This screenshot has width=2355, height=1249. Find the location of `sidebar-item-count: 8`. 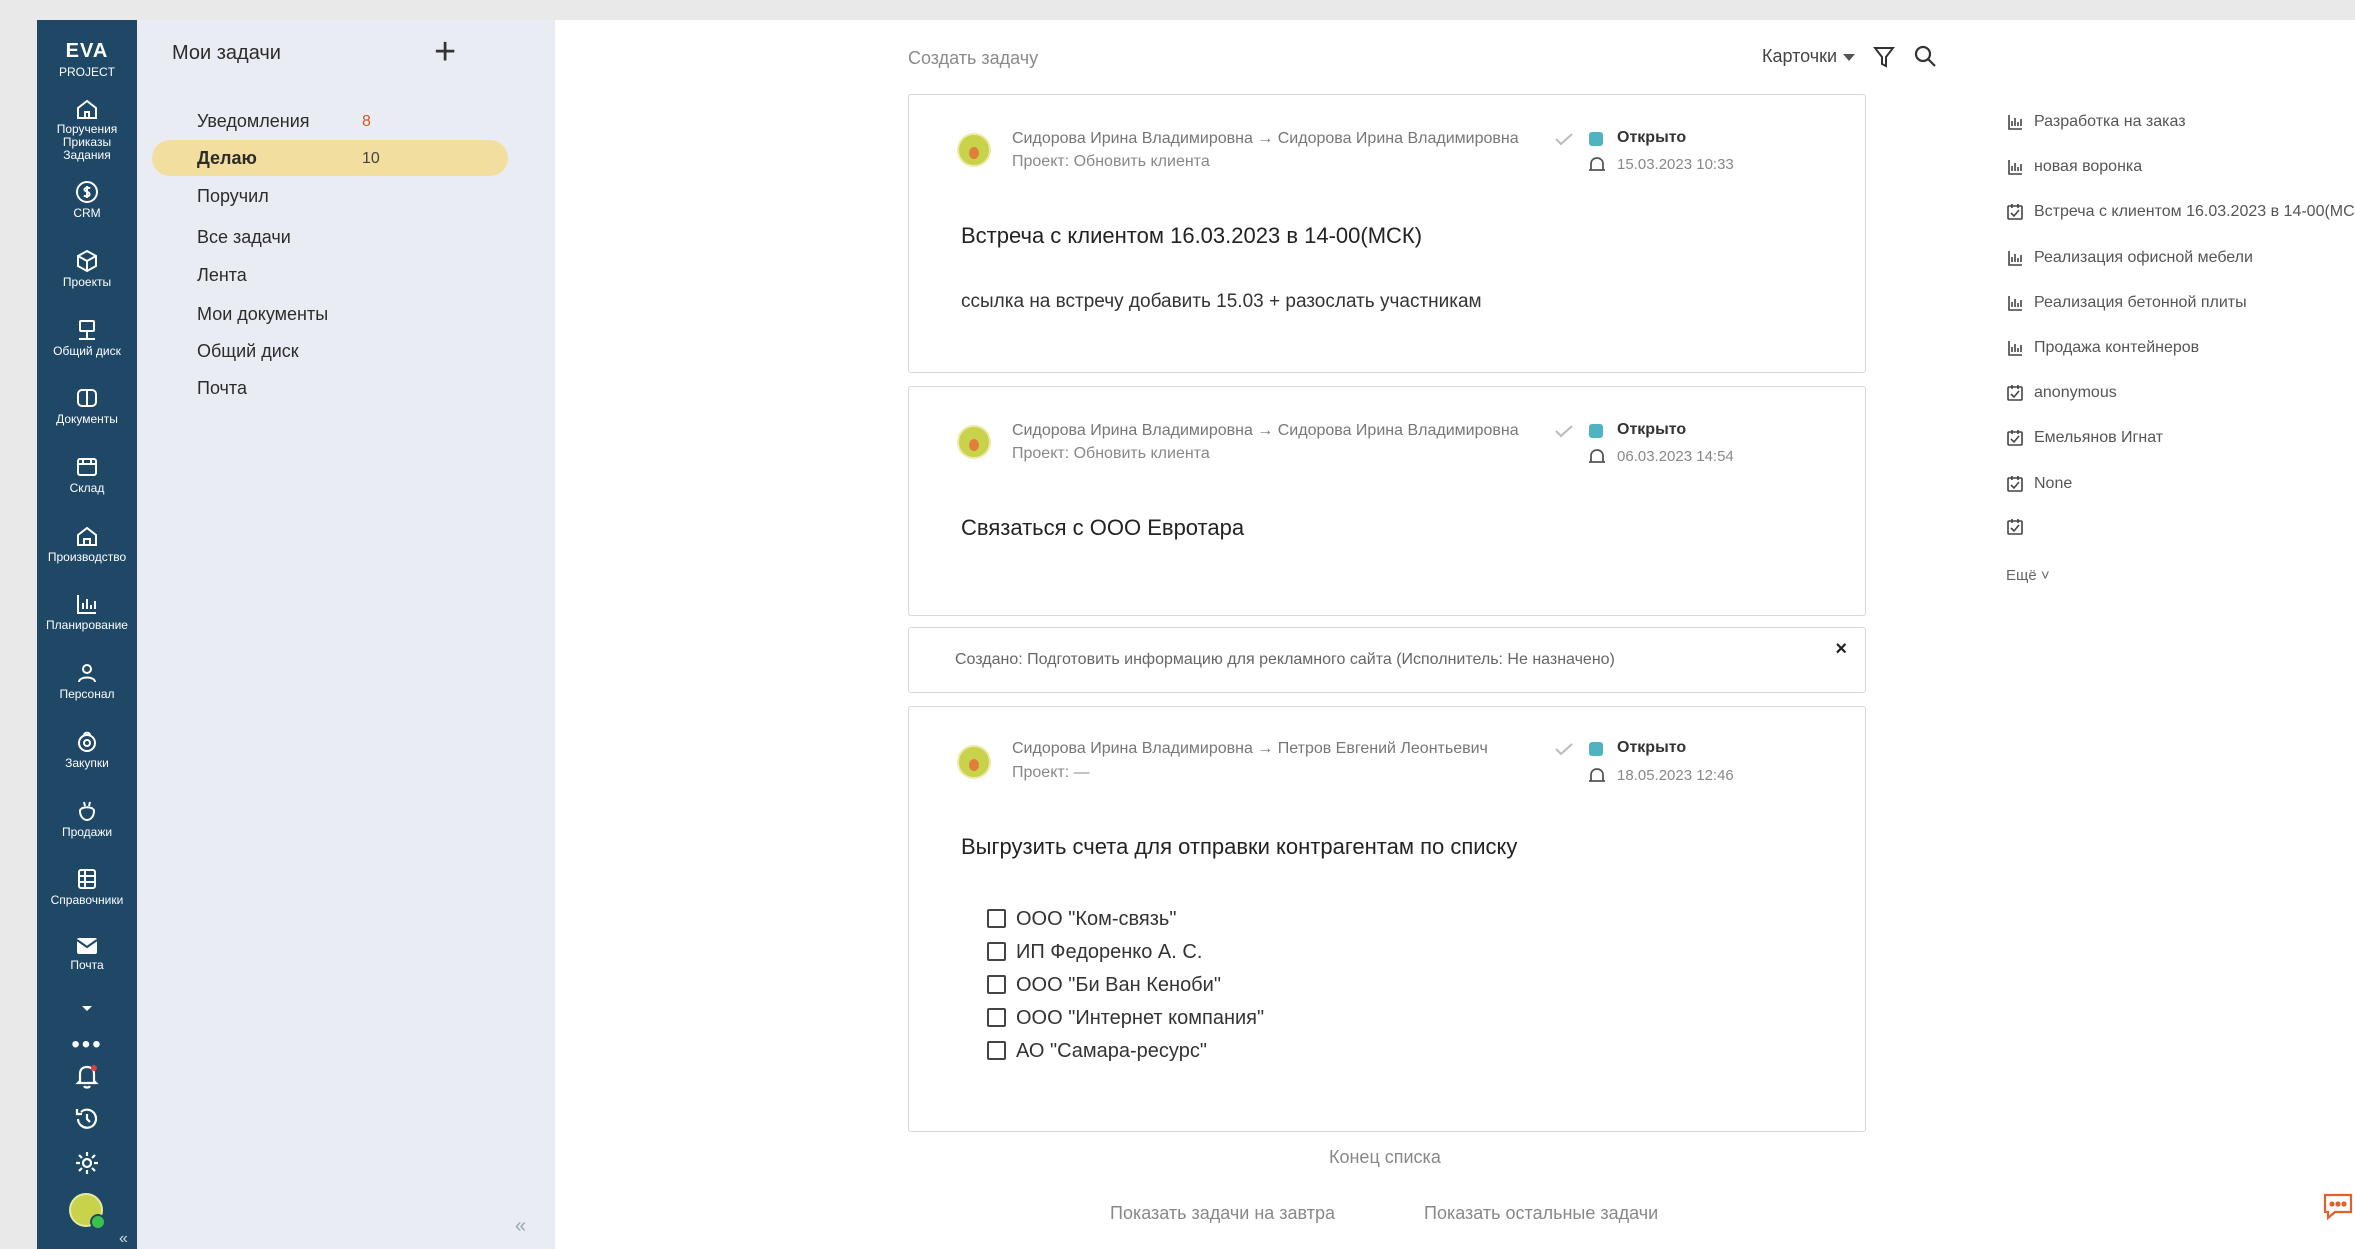

sidebar-item-count: 8 is located at coordinates (366, 121).